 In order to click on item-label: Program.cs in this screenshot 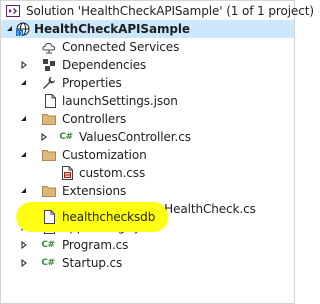, I will do `click(95, 245)`.